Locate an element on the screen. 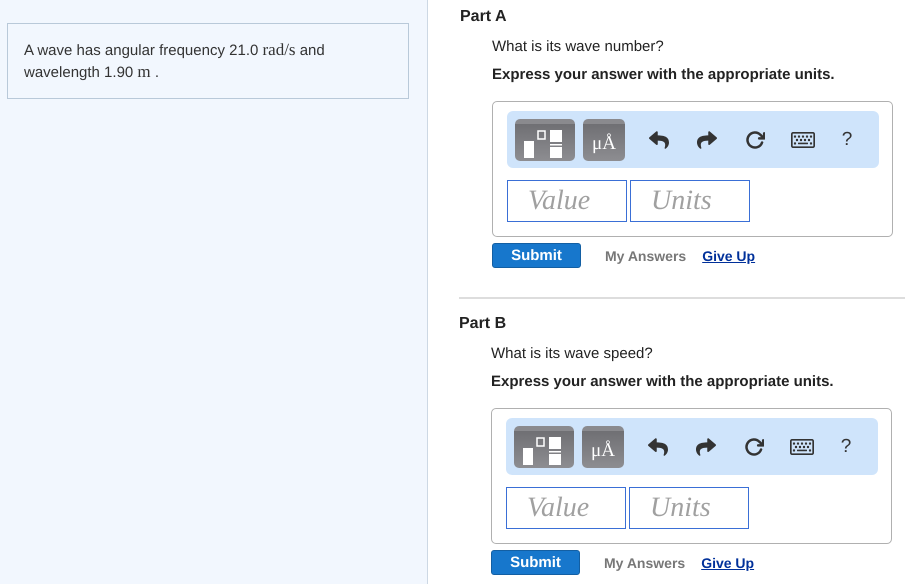 This screenshot has height=584, width=905. problem-text: A wave has angular frequency 21.0 rad/s and wavelength 1.90 m . is located at coordinates (208, 61).